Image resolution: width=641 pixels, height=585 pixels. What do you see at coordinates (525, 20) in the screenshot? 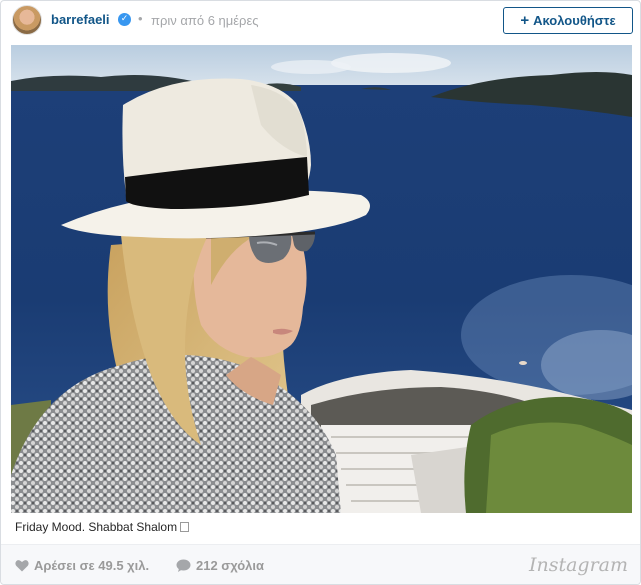
I see `plus-icon: +` at bounding box center [525, 20].